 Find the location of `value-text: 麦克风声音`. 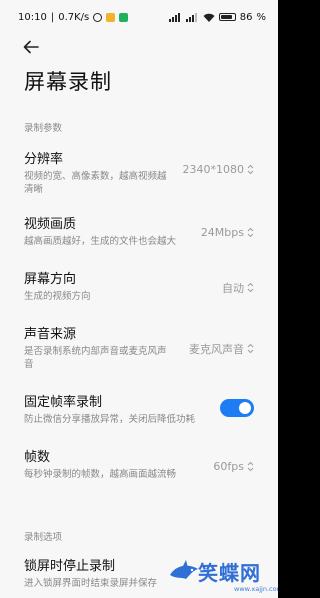

value-text: 麦克风声音 is located at coordinates (216, 349).